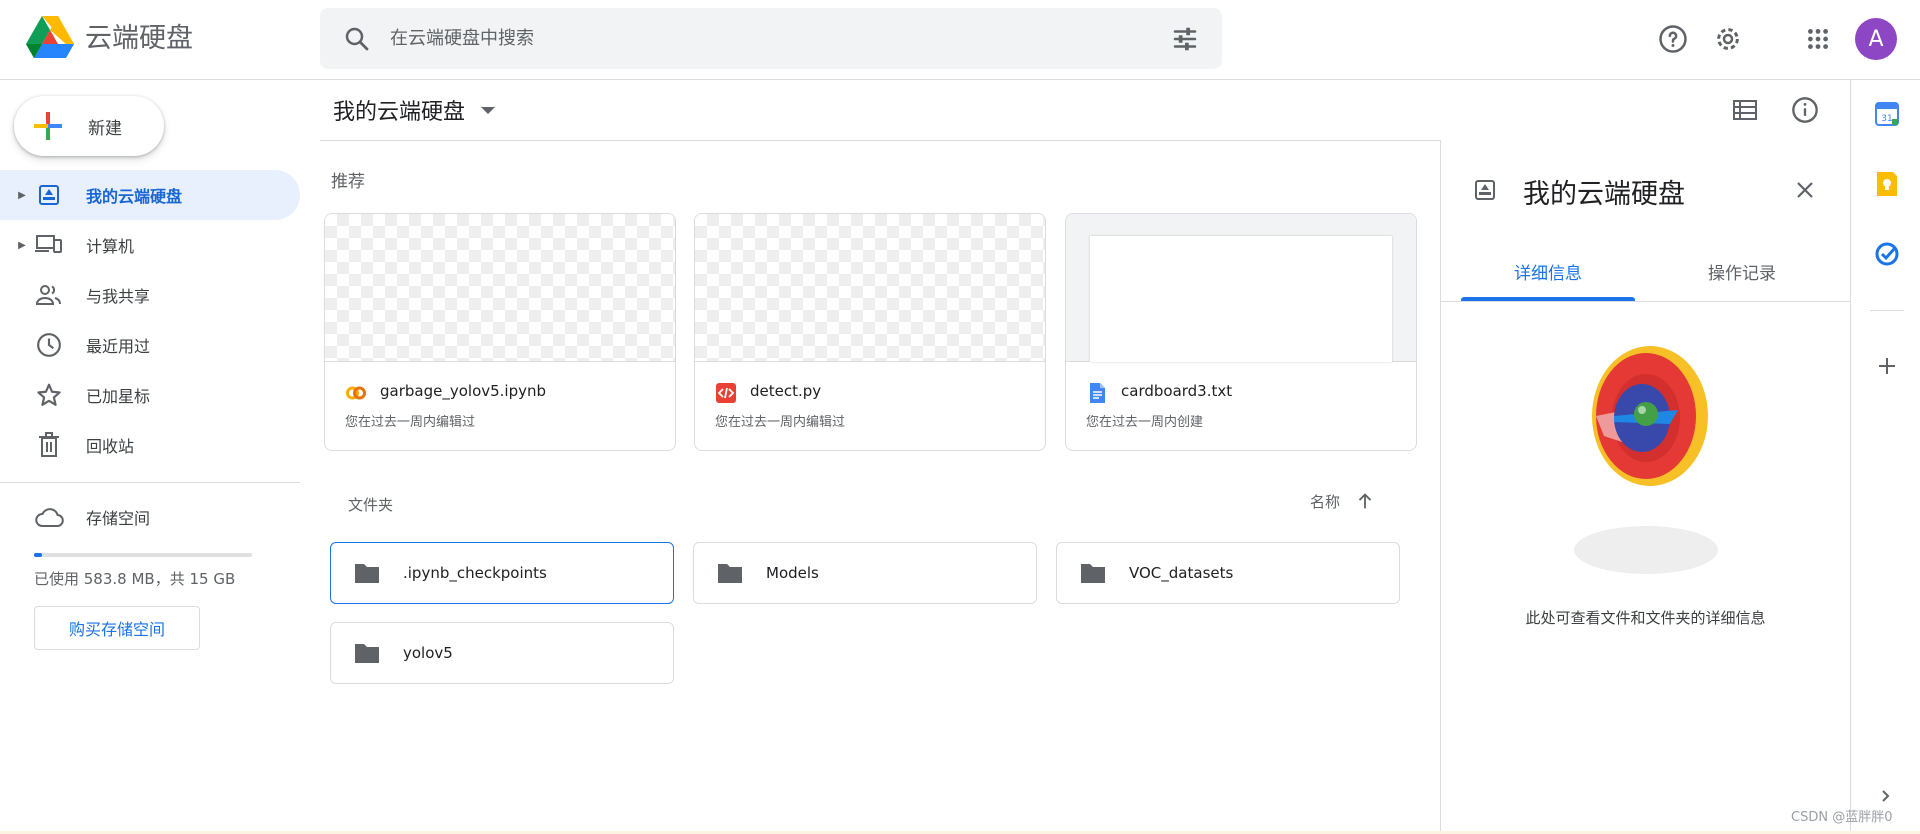 The width and height of the screenshot is (1920, 834). I want to click on rail-divider, so click(1887, 310).